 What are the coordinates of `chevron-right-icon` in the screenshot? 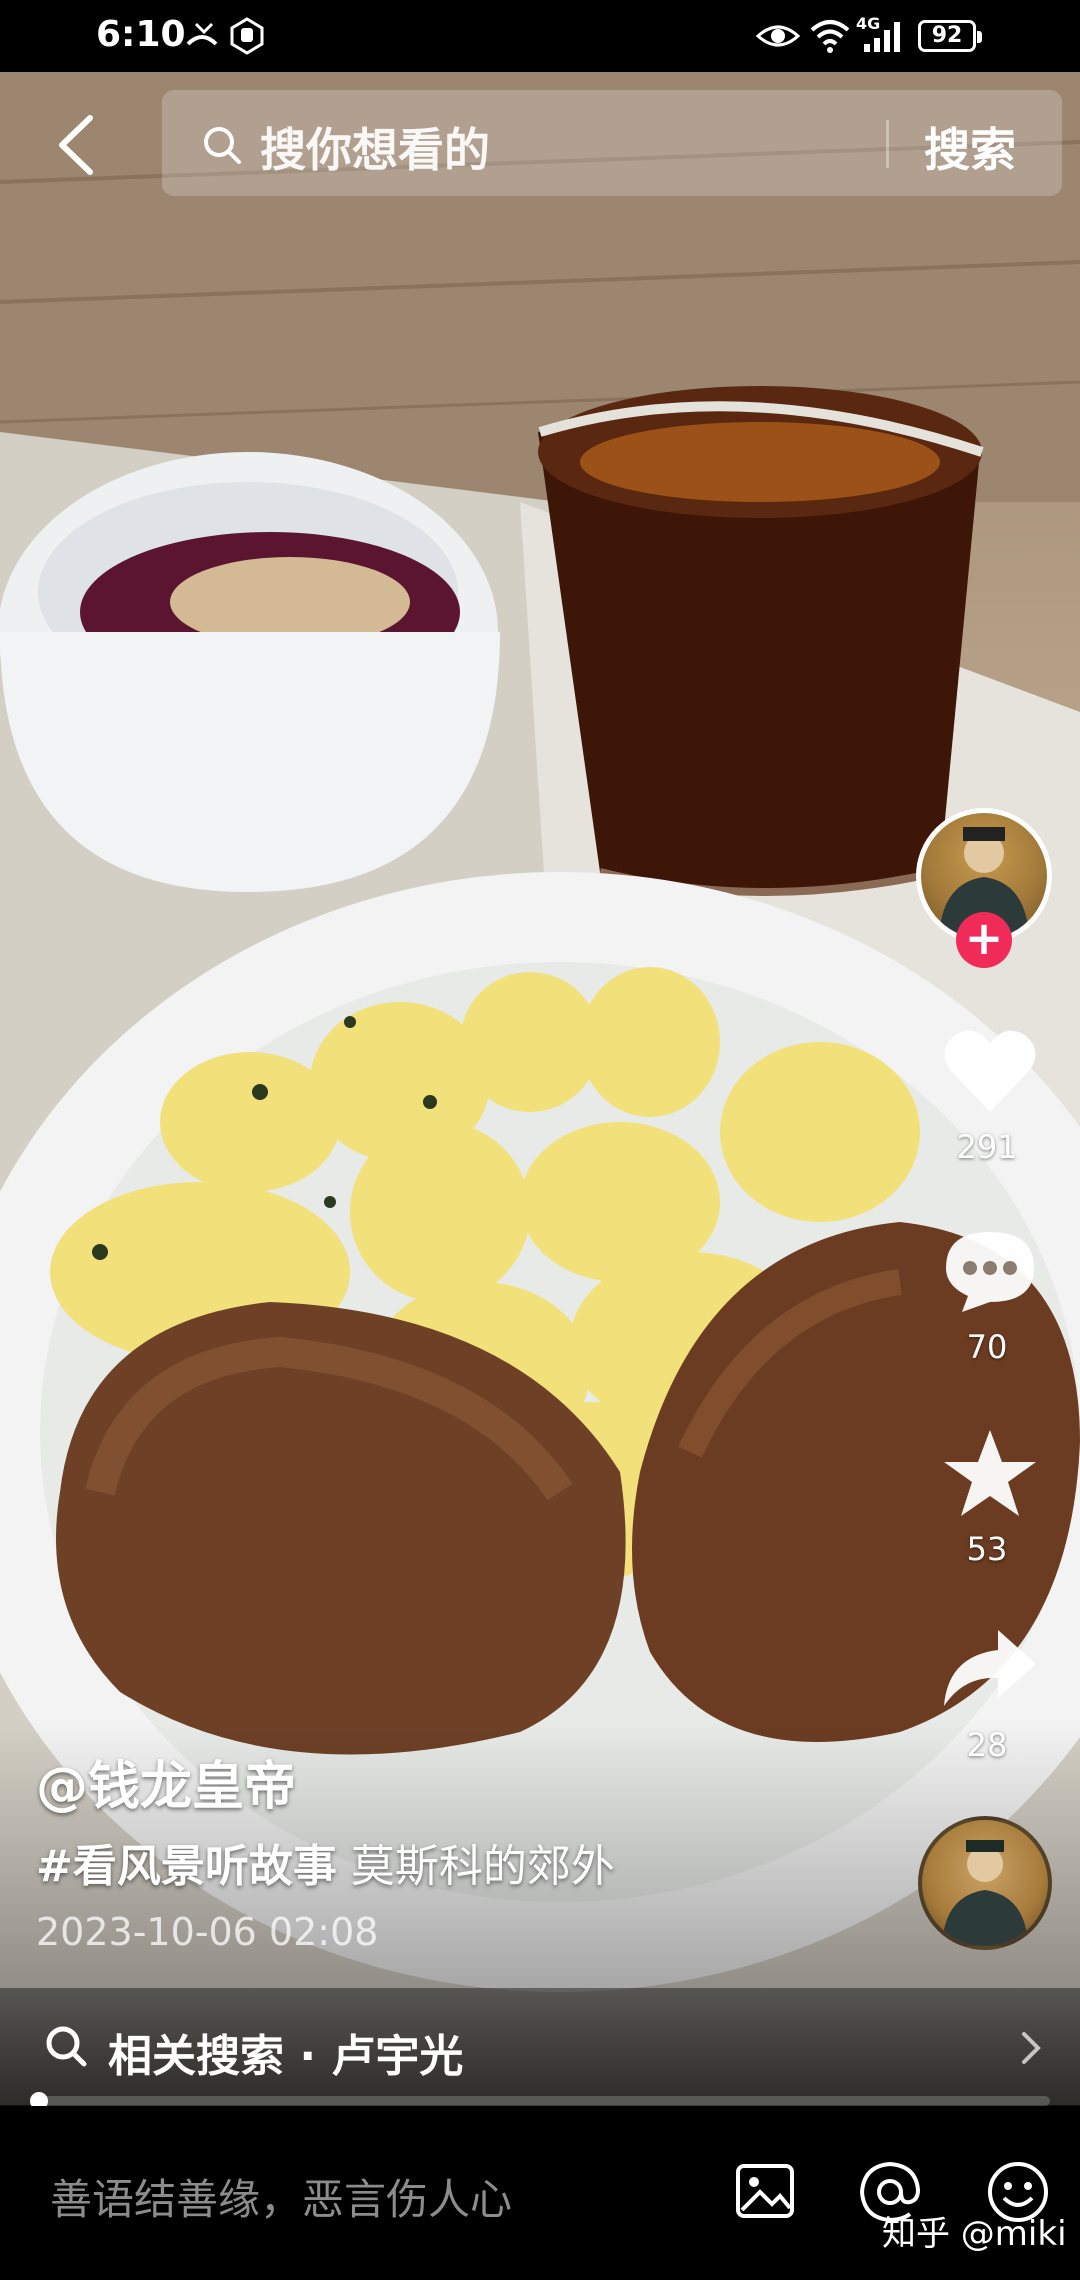 It's located at (1031, 2048).